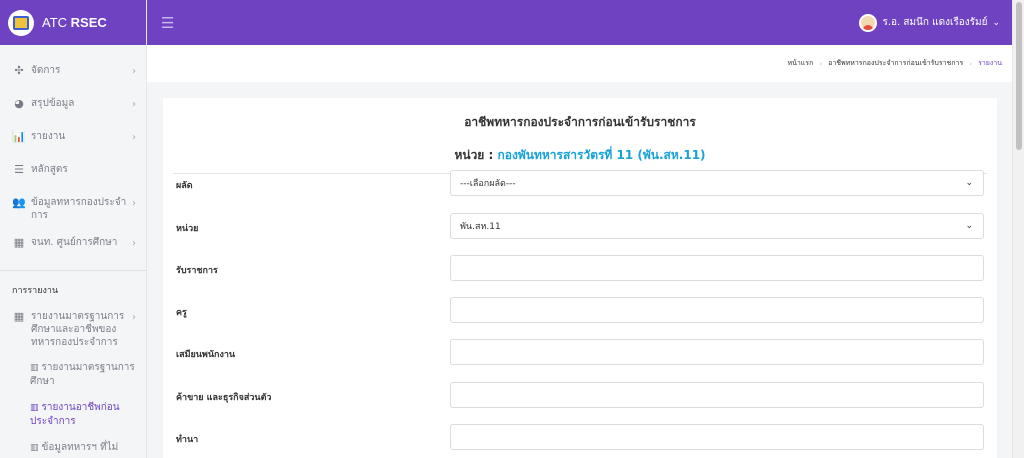  I want to click on sidebar-item-label: จัดการ, so click(46, 70).